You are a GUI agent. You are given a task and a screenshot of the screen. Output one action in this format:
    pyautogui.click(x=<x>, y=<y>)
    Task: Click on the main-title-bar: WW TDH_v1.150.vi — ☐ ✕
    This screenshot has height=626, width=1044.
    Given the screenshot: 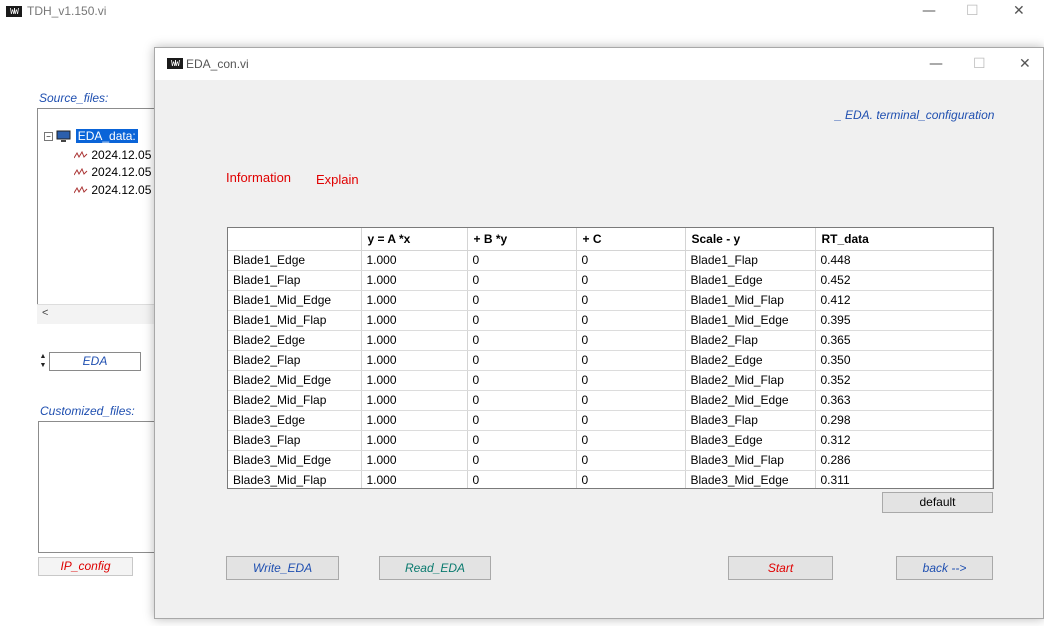 What is the action you would take?
    pyautogui.click(x=522, y=13)
    